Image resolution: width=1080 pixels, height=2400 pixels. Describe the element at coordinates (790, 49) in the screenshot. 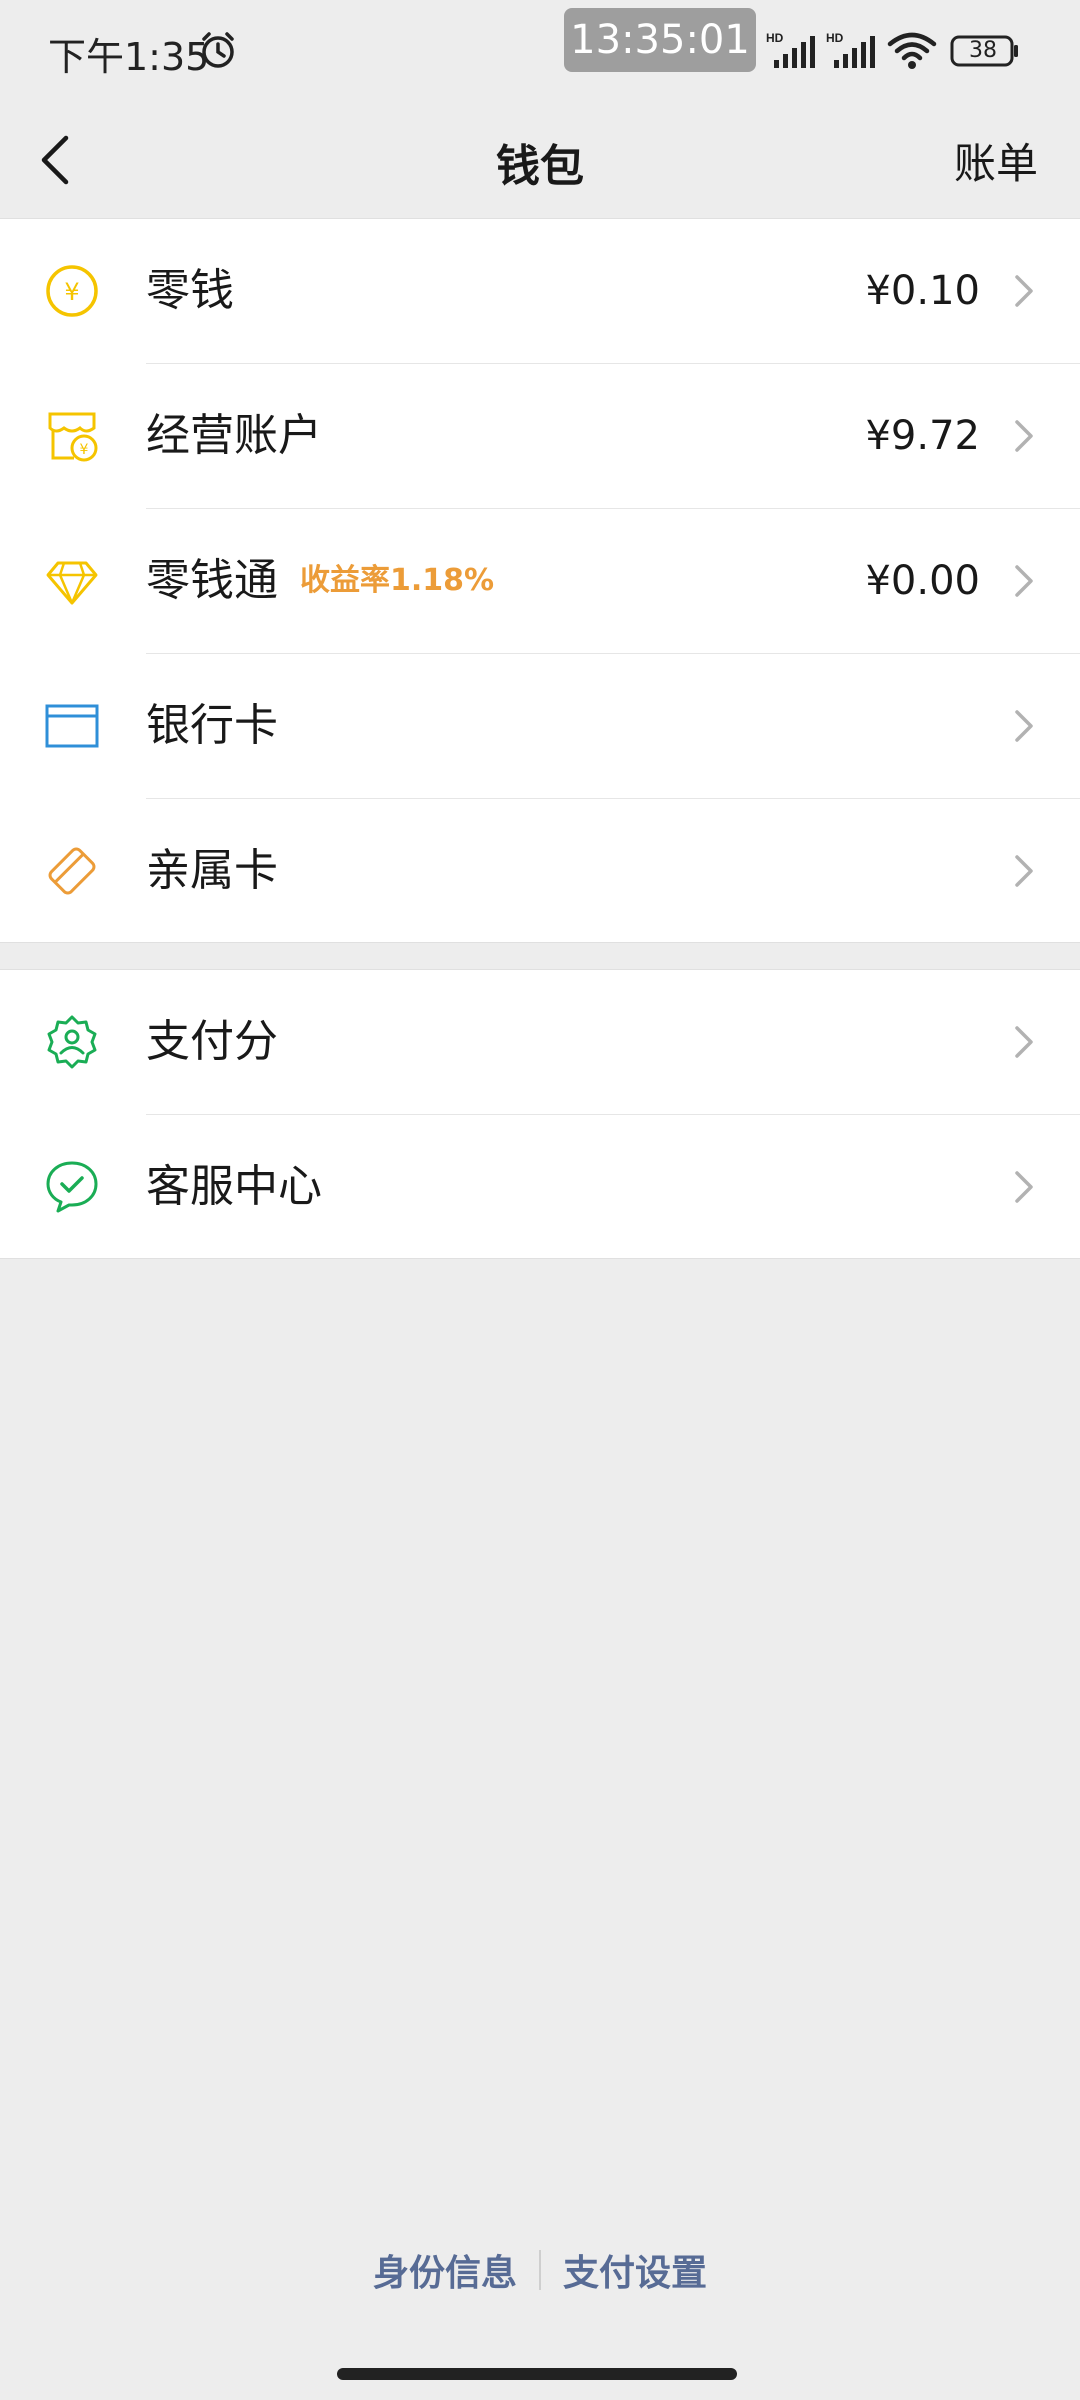

I see `cell-signal-1-icon: HD` at that location.